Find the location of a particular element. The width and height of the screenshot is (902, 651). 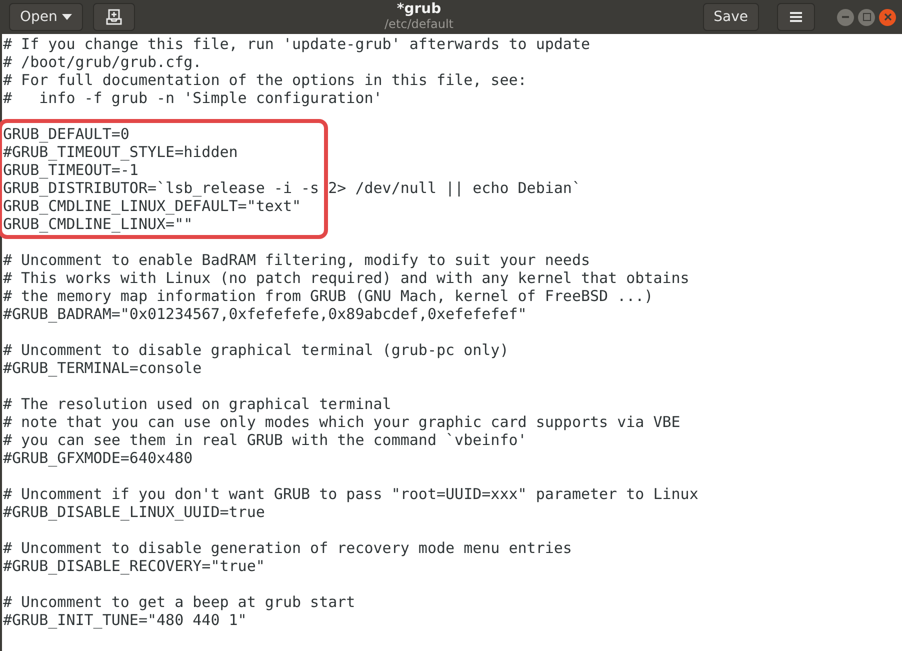

code-line: # /boot/grub/grub.cfg. is located at coordinates (102, 62).